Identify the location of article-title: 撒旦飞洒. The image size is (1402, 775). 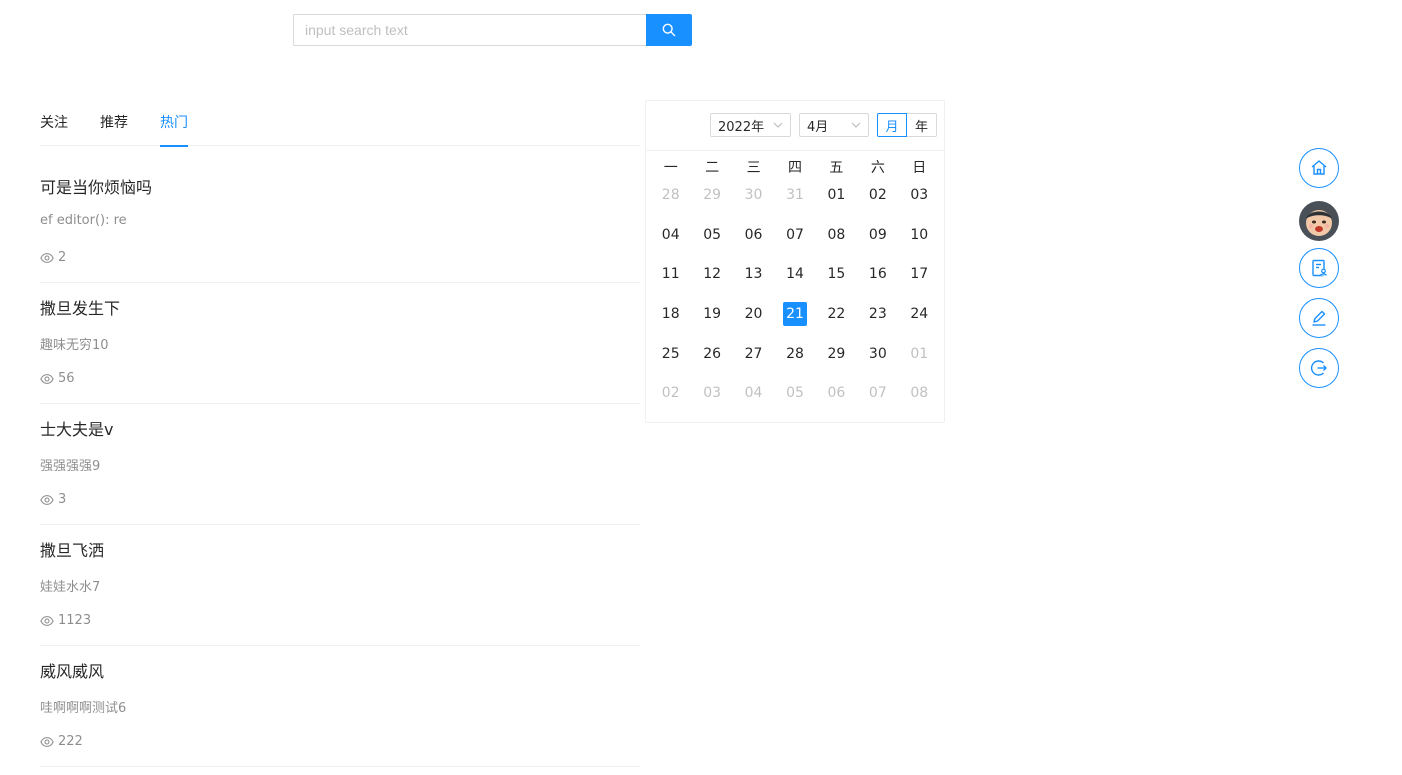
(72, 549).